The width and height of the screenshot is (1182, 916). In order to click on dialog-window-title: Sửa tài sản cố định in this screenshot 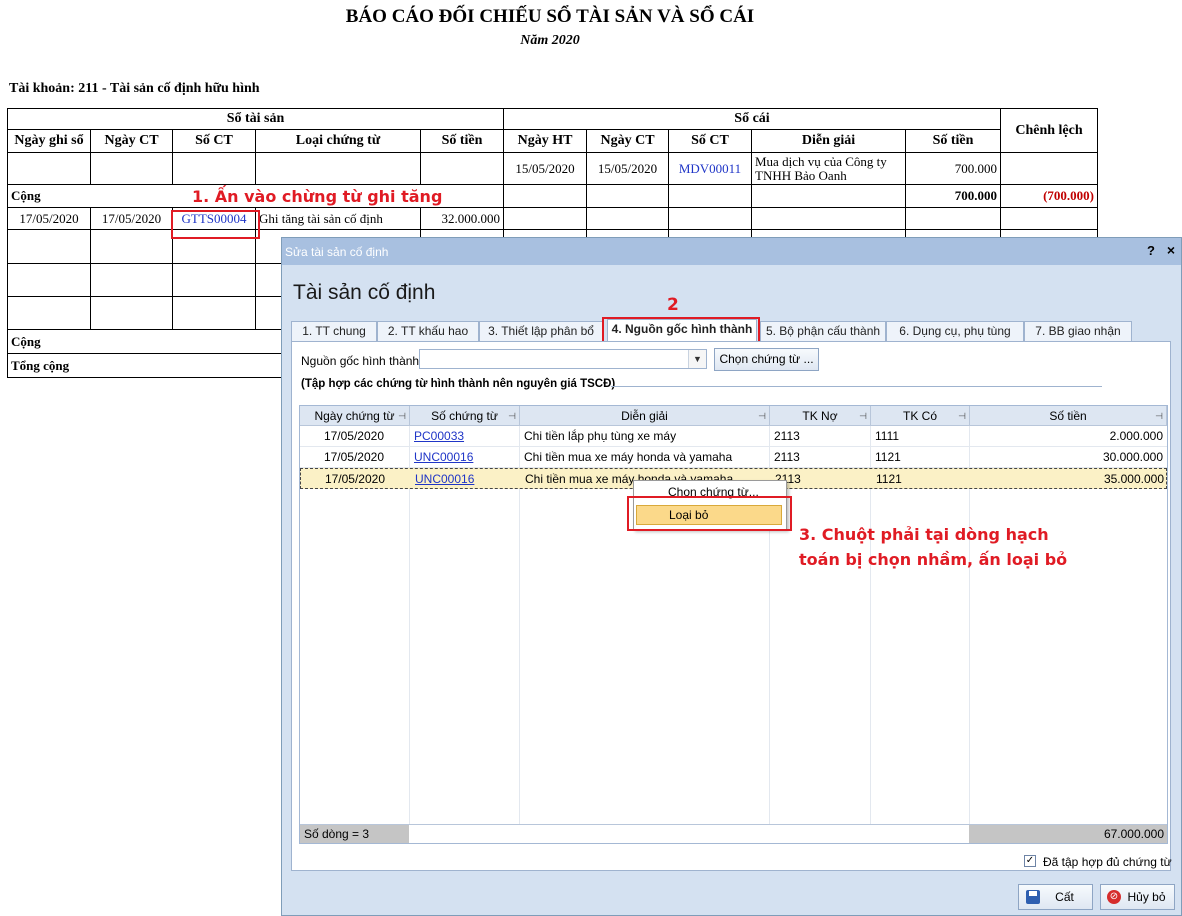, I will do `click(337, 252)`.